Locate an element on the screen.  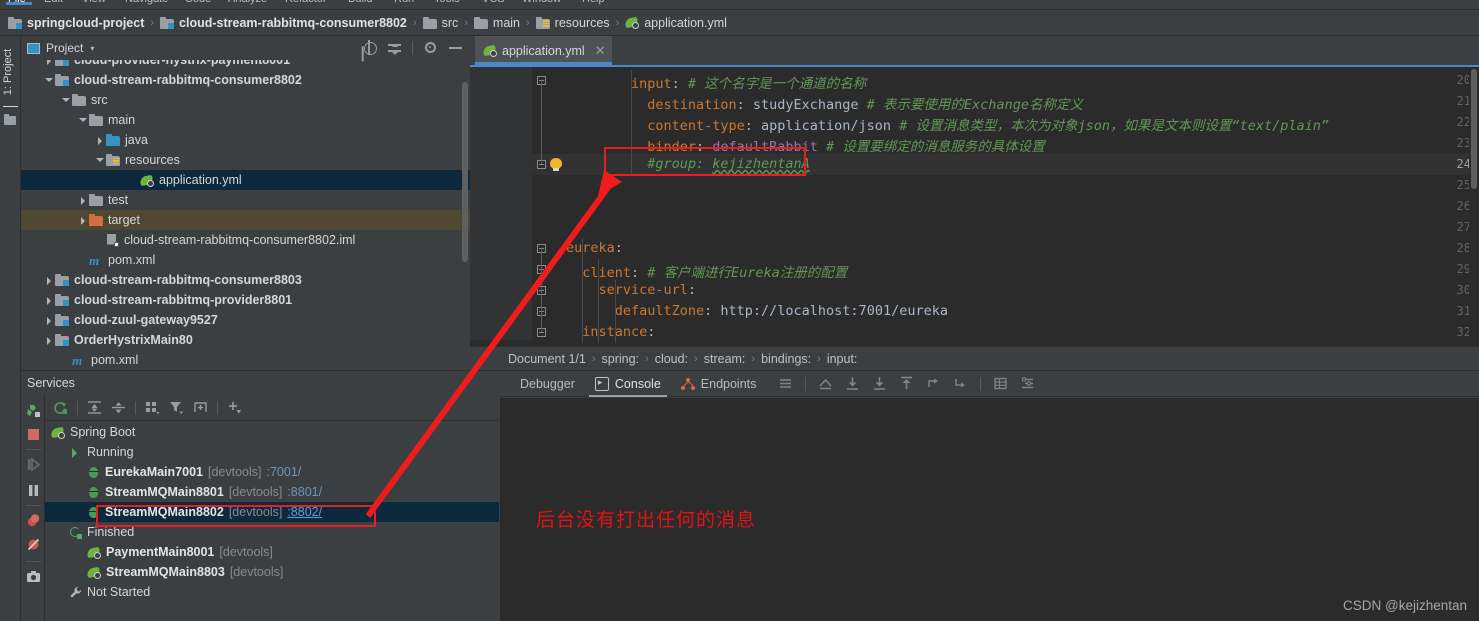
project-tree-row: src is located at coordinates (245, 100).